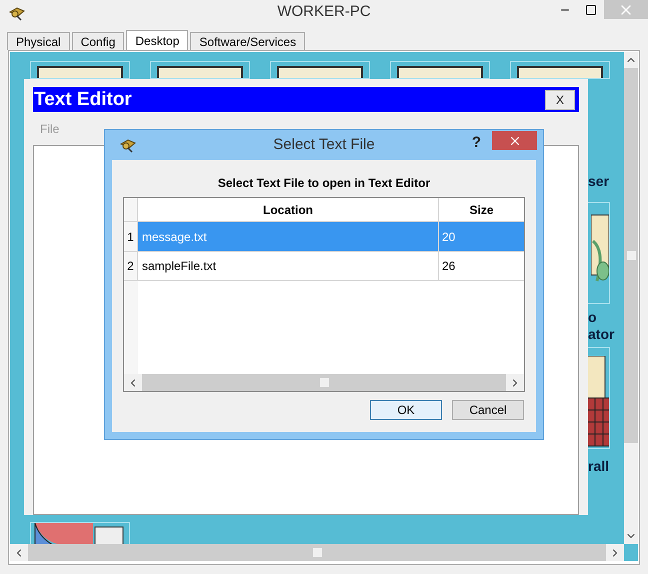 This screenshot has height=574, width=648. I want to click on scrollbar-corner, so click(631, 552).